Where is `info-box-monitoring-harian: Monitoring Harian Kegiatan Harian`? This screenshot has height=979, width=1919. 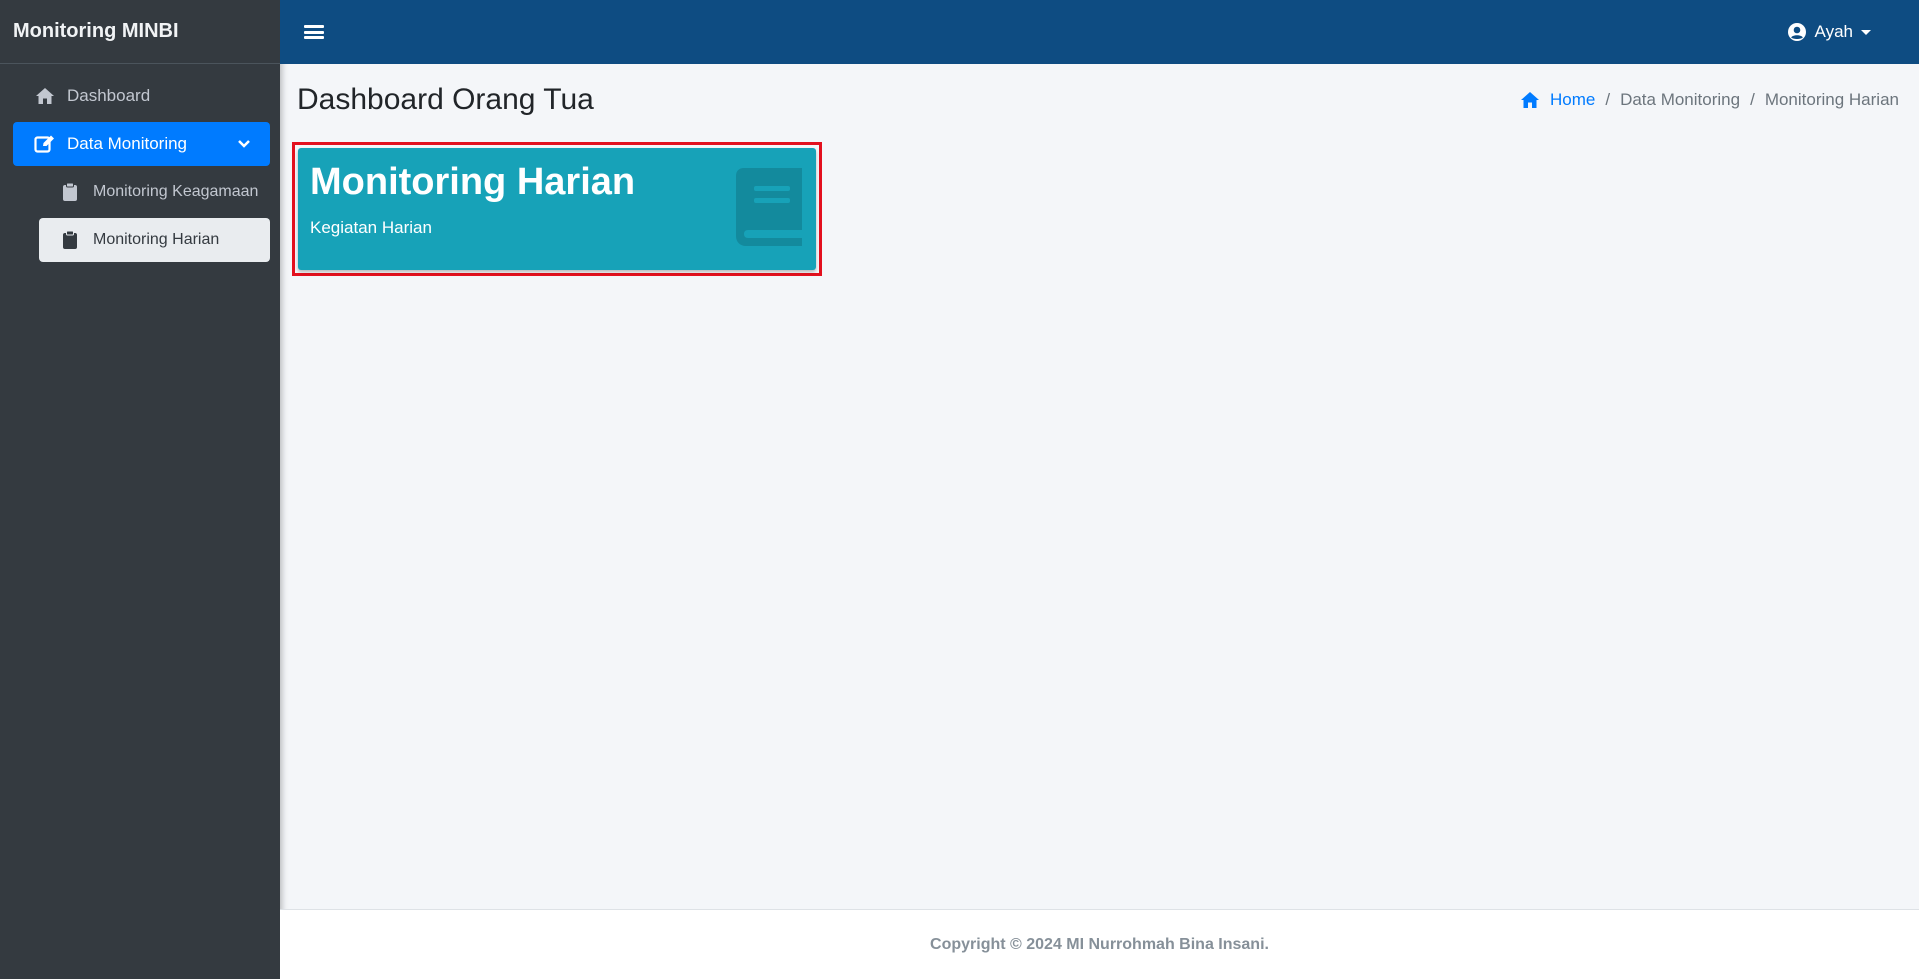
info-box-monitoring-harian: Monitoring Harian Kegiatan Harian is located at coordinates (557, 209).